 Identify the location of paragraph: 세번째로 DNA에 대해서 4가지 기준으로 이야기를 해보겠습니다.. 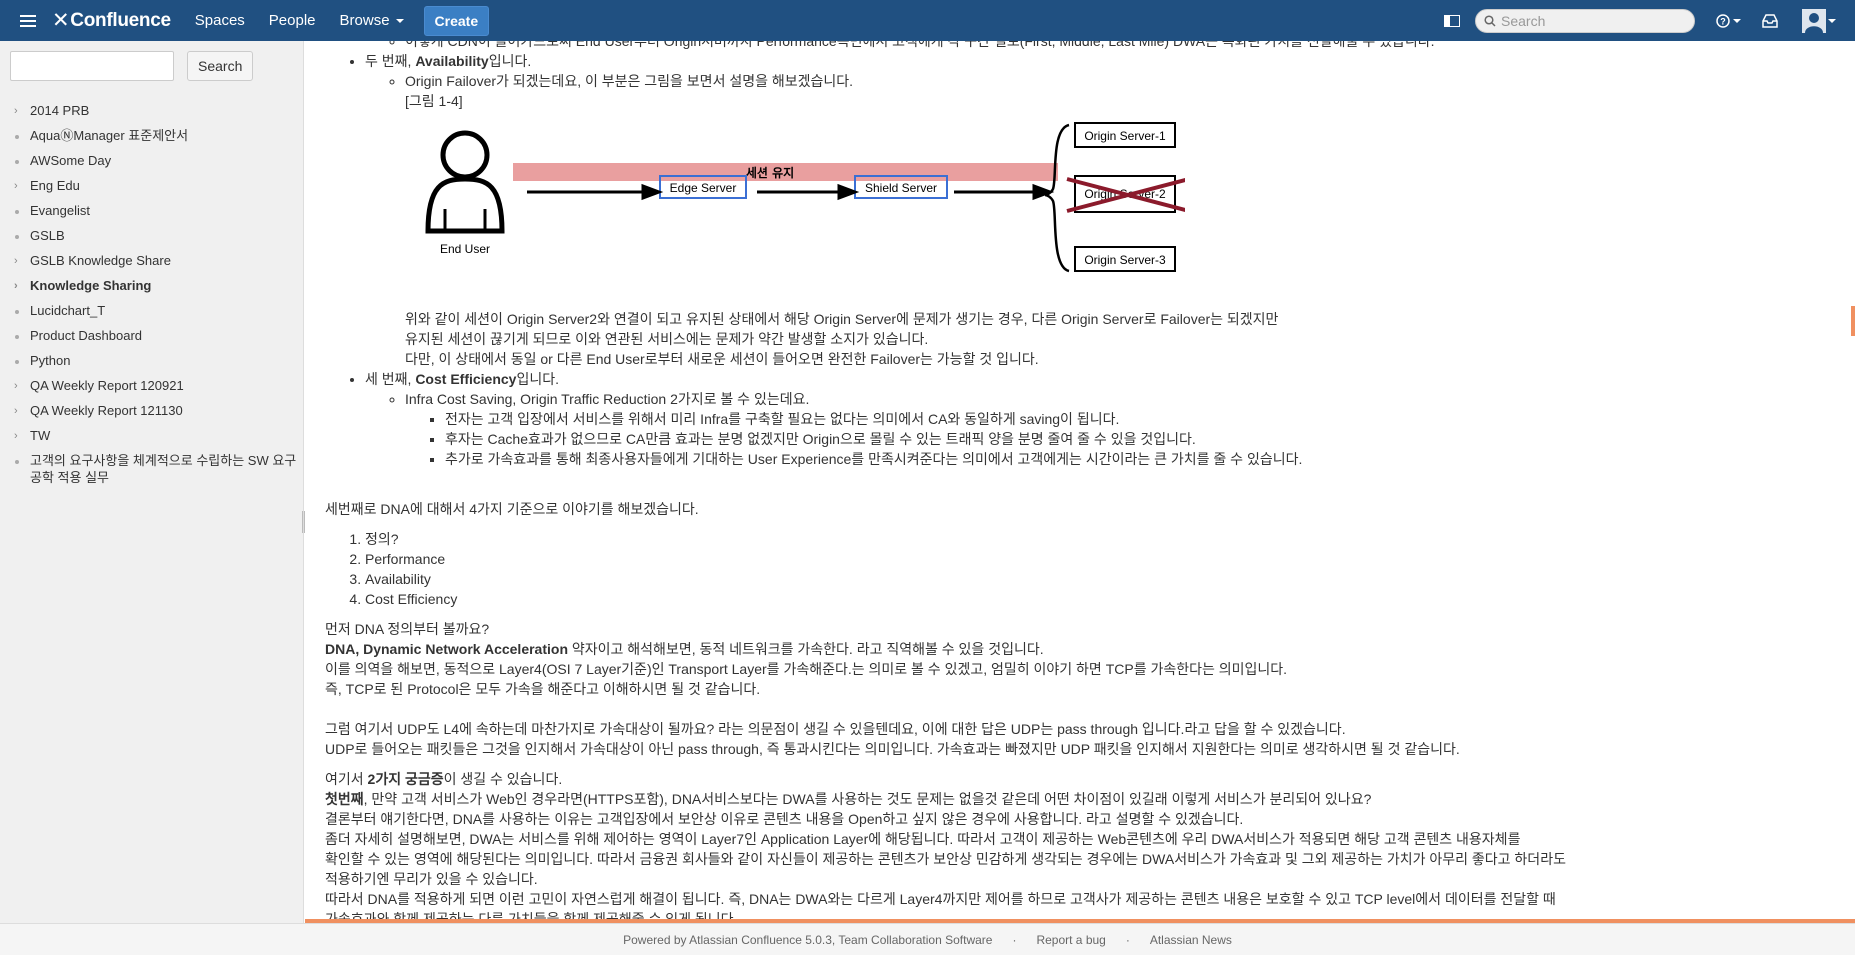
(512, 509).